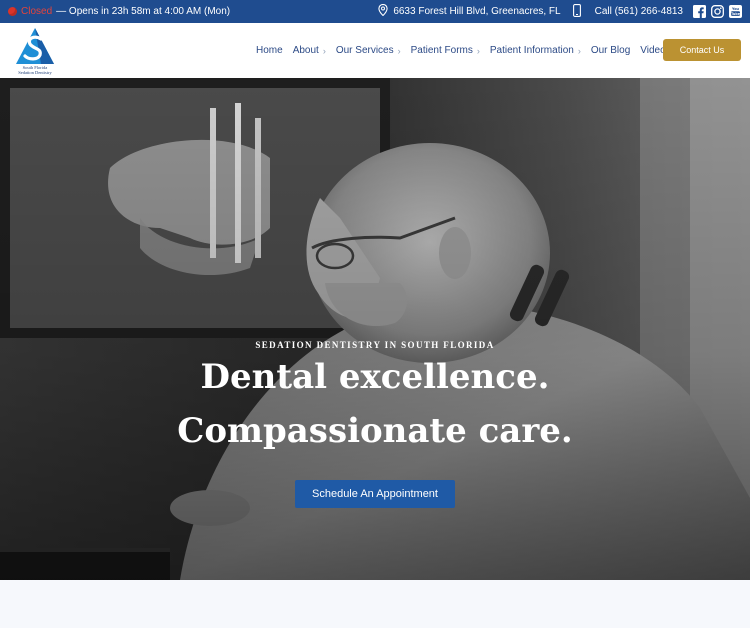 The image size is (750, 628). Describe the element at coordinates (12, 11) in the screenshot. I see `closed-status-icon` at that location.